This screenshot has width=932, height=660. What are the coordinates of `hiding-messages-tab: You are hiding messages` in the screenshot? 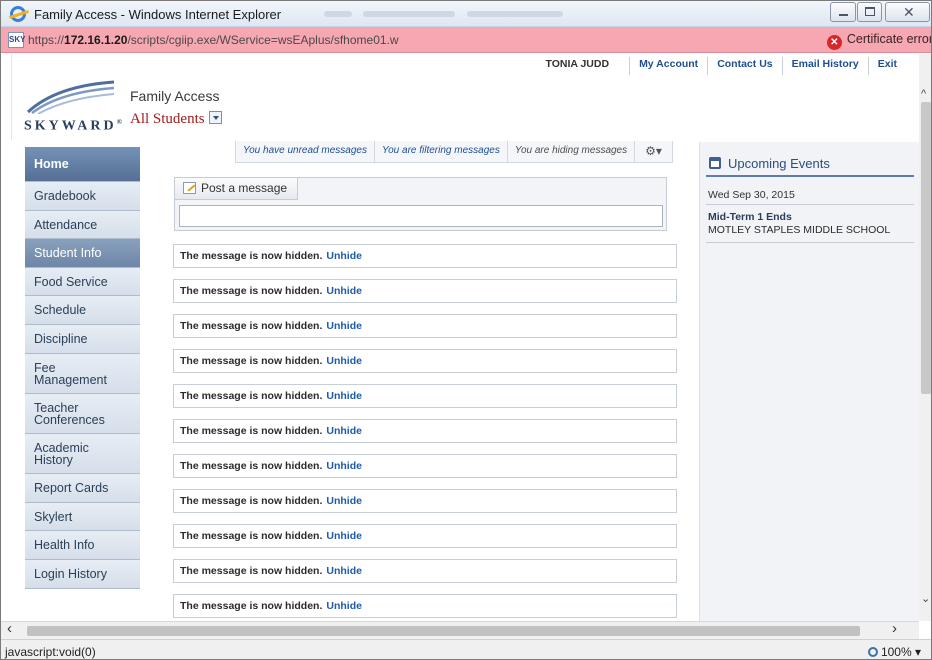 It's located at (572, 151).